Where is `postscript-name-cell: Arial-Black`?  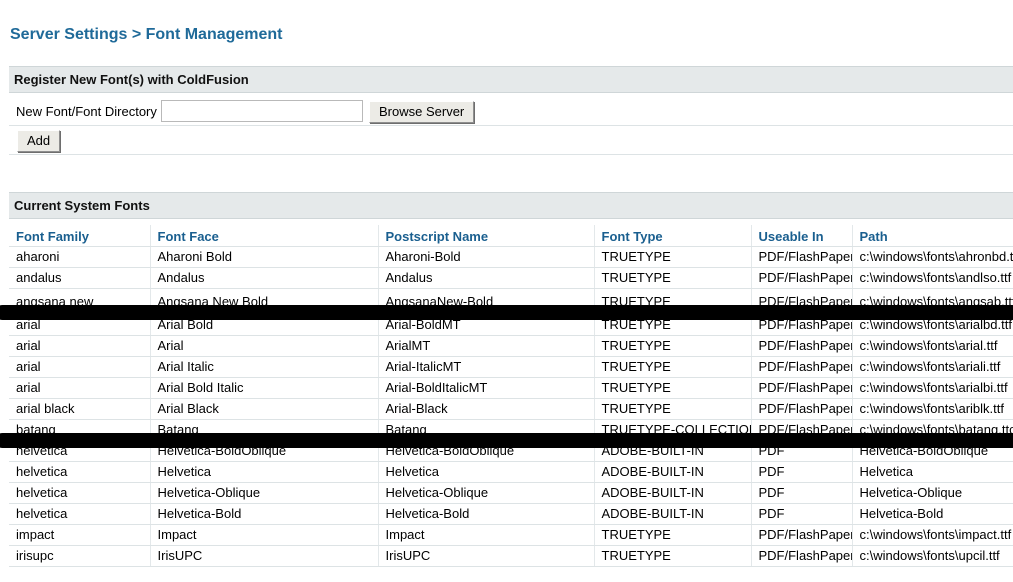 postscript-name-cell: Arial-Black is located at coordinates (485, 409).